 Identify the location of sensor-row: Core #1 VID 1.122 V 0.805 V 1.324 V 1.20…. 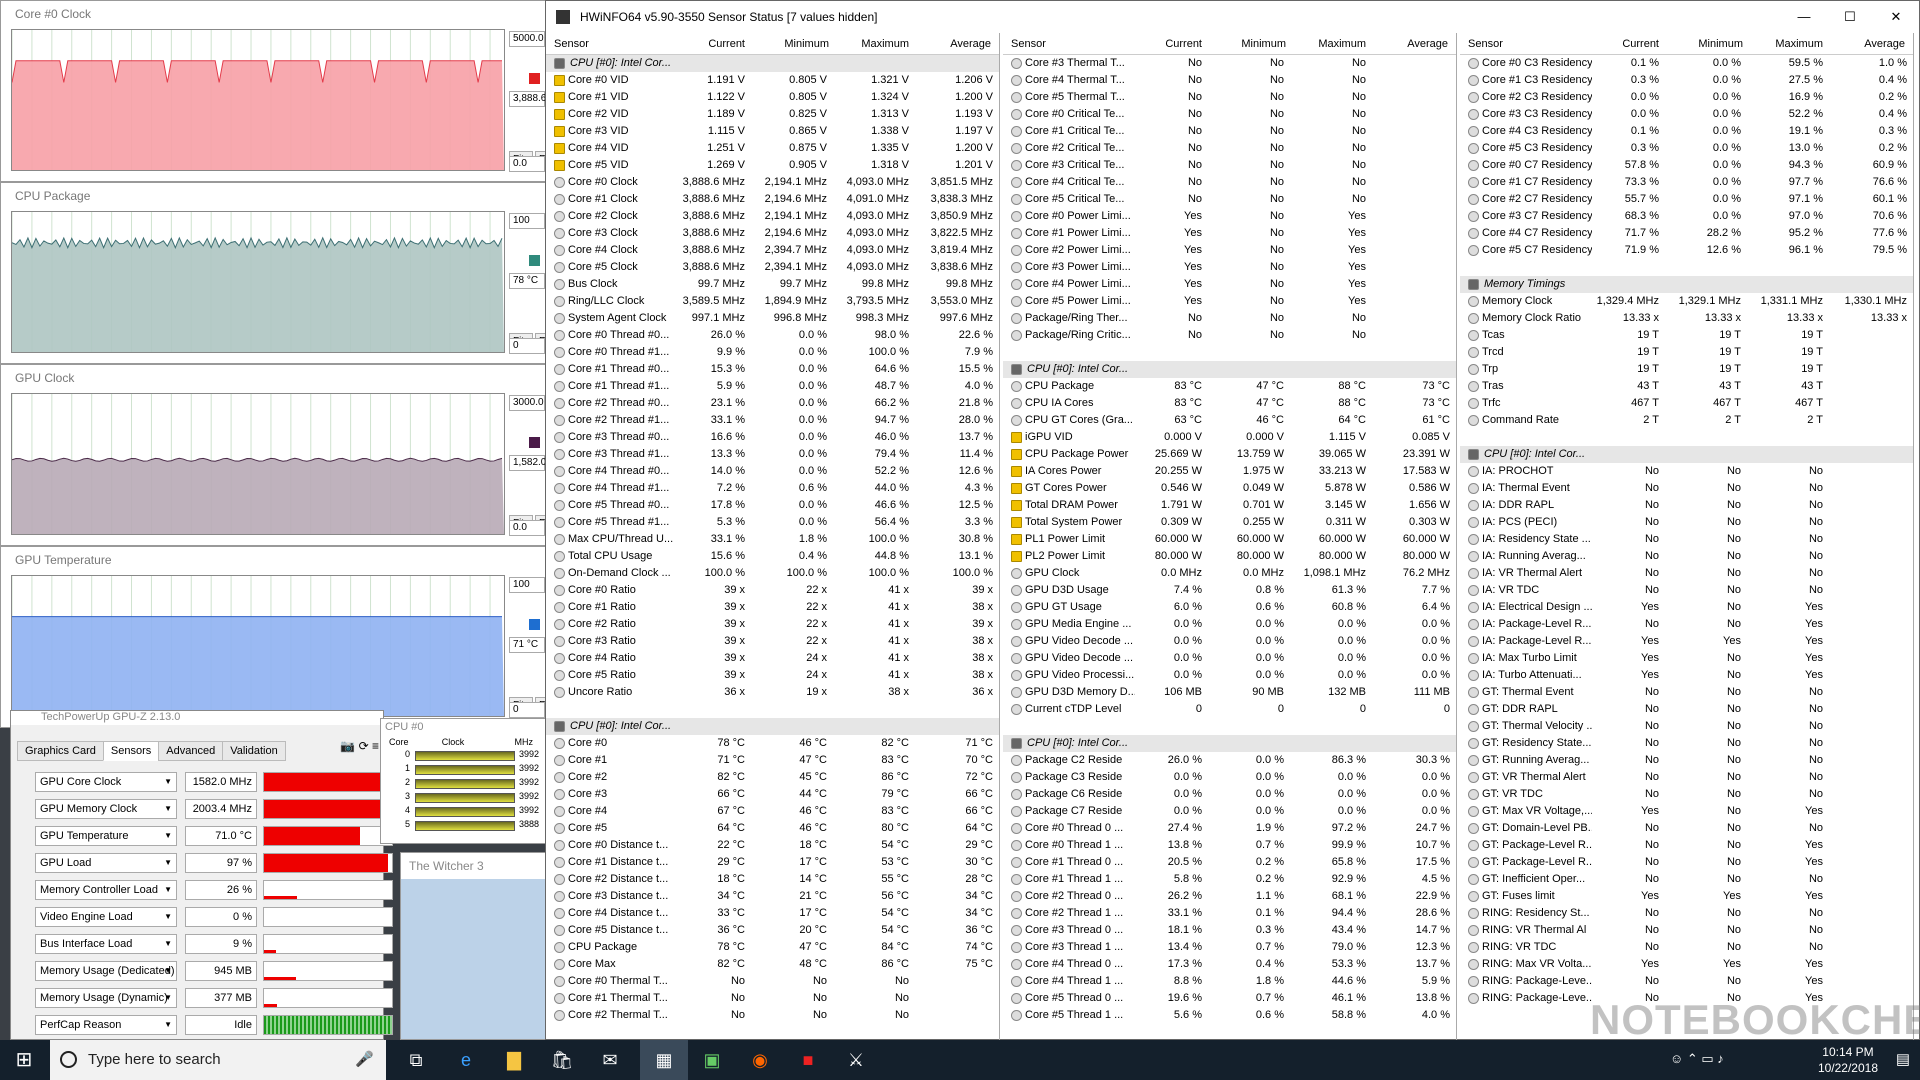
(772, 97).